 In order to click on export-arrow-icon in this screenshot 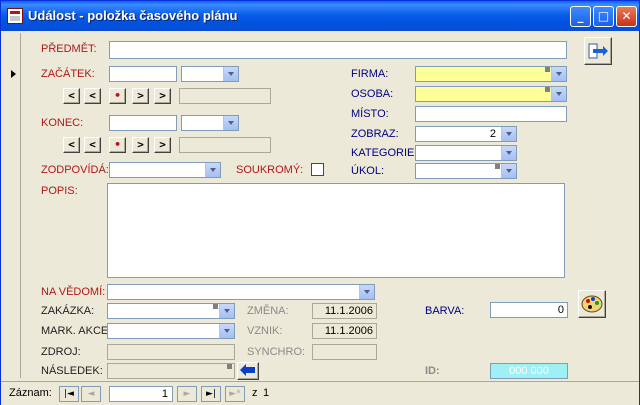, I will do `click(598, 51)`.